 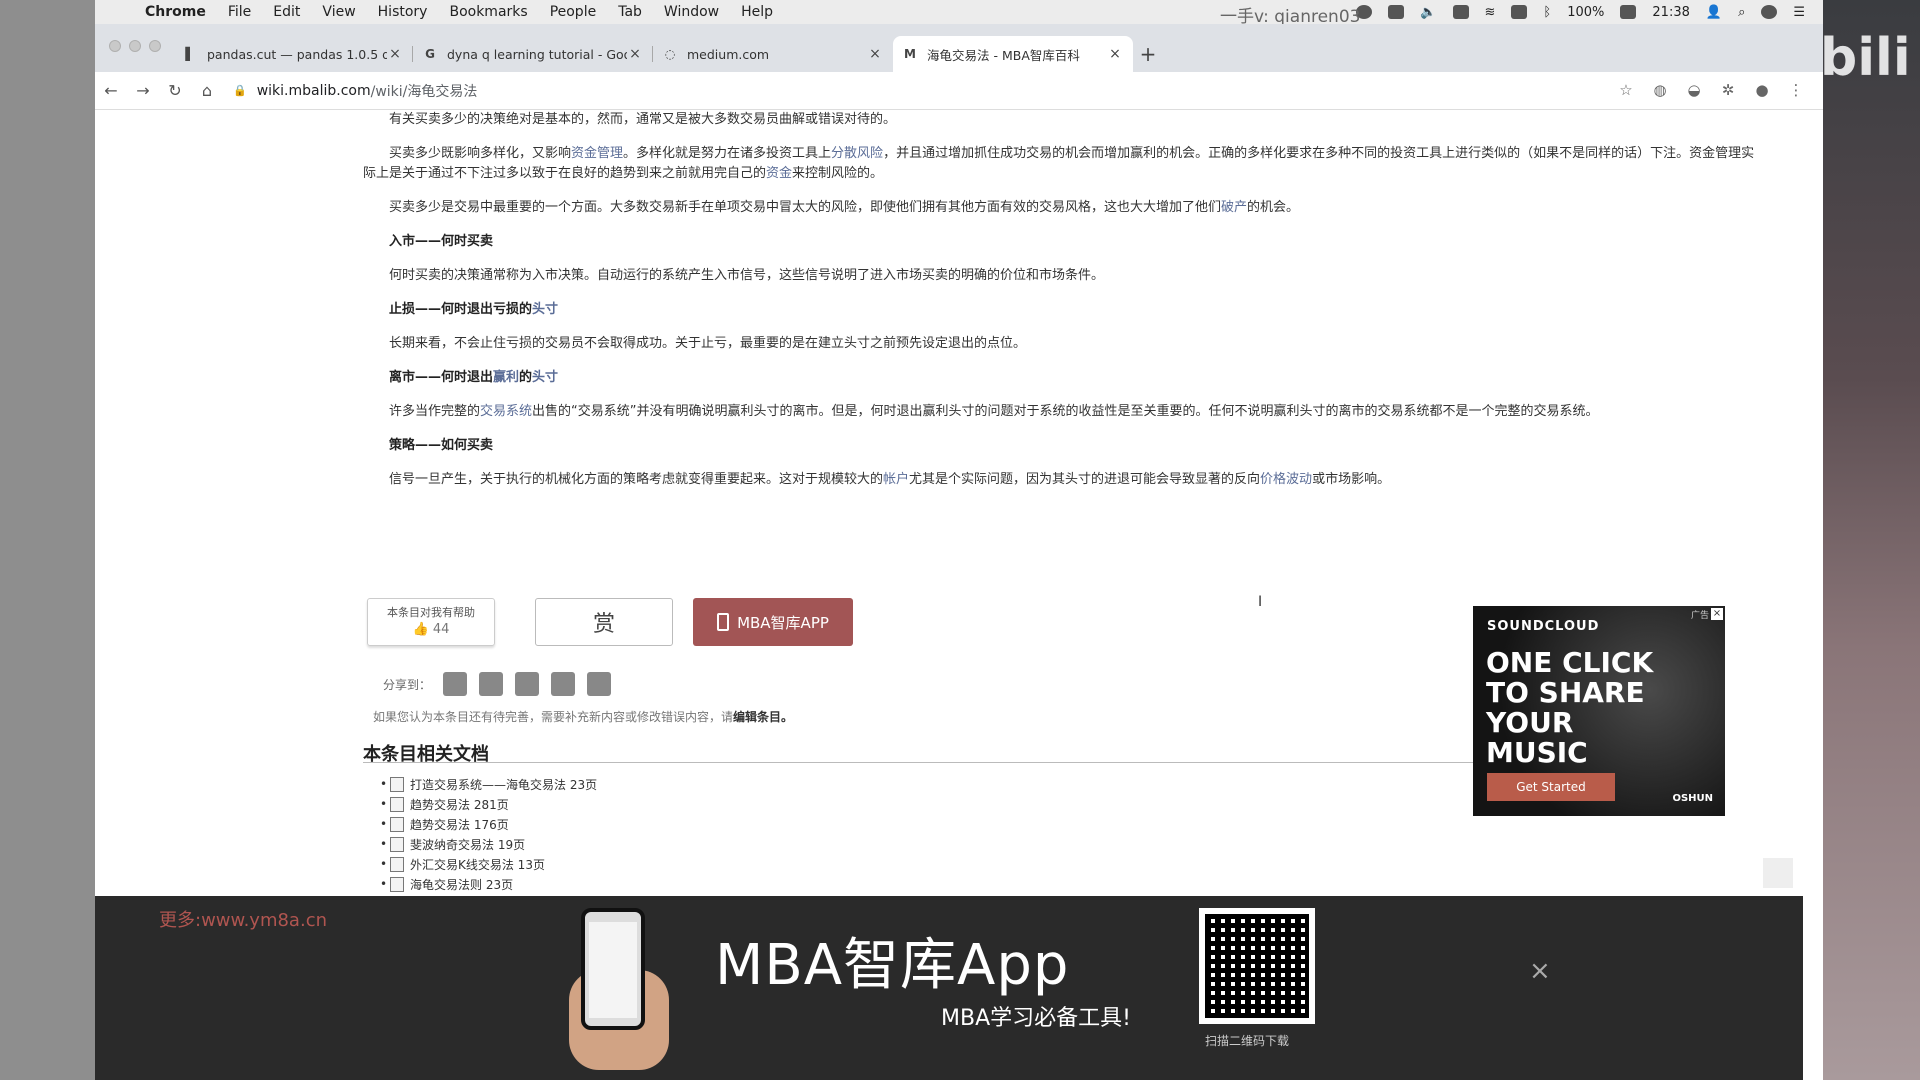 I want to click on volume-icon: 🔈, so click(x=1428, y=12).